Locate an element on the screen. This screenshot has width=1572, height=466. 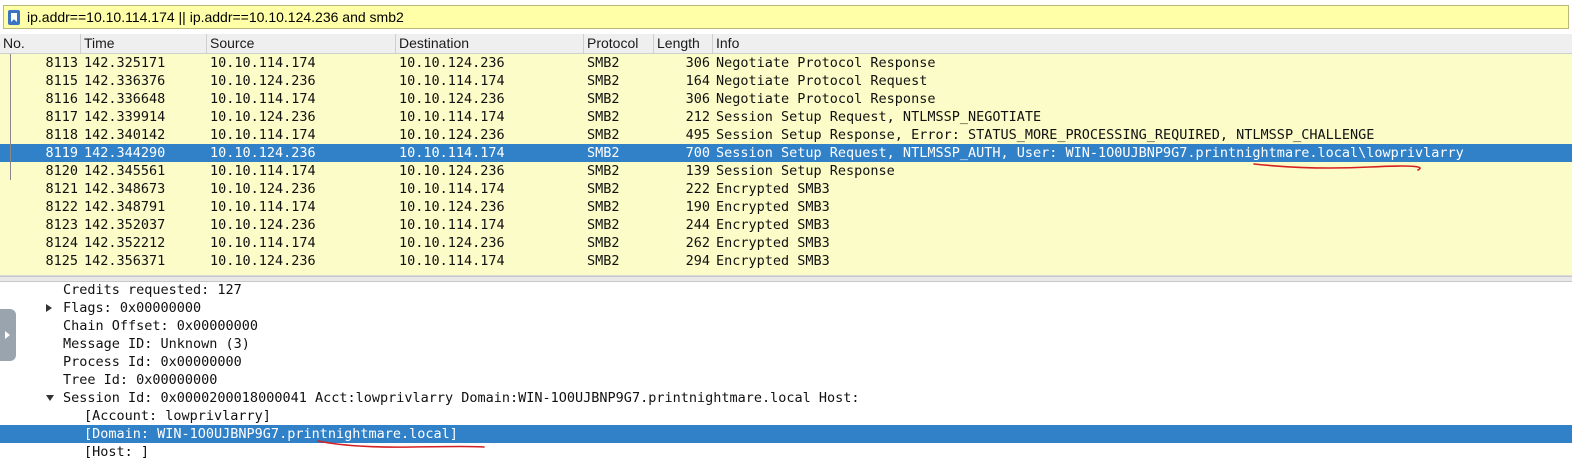
packet-cell-len: 164 is located at coordinates (697, 81).